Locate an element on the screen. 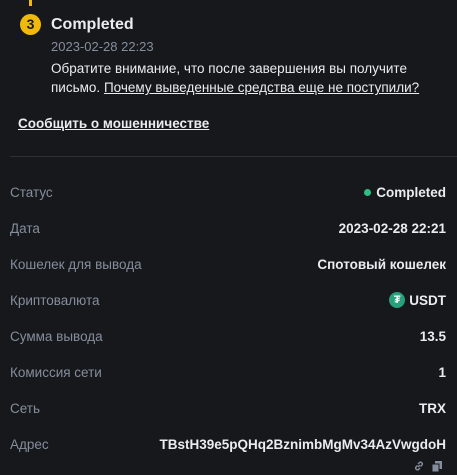  network-label: Сеть is located at coordinates (25, 408).